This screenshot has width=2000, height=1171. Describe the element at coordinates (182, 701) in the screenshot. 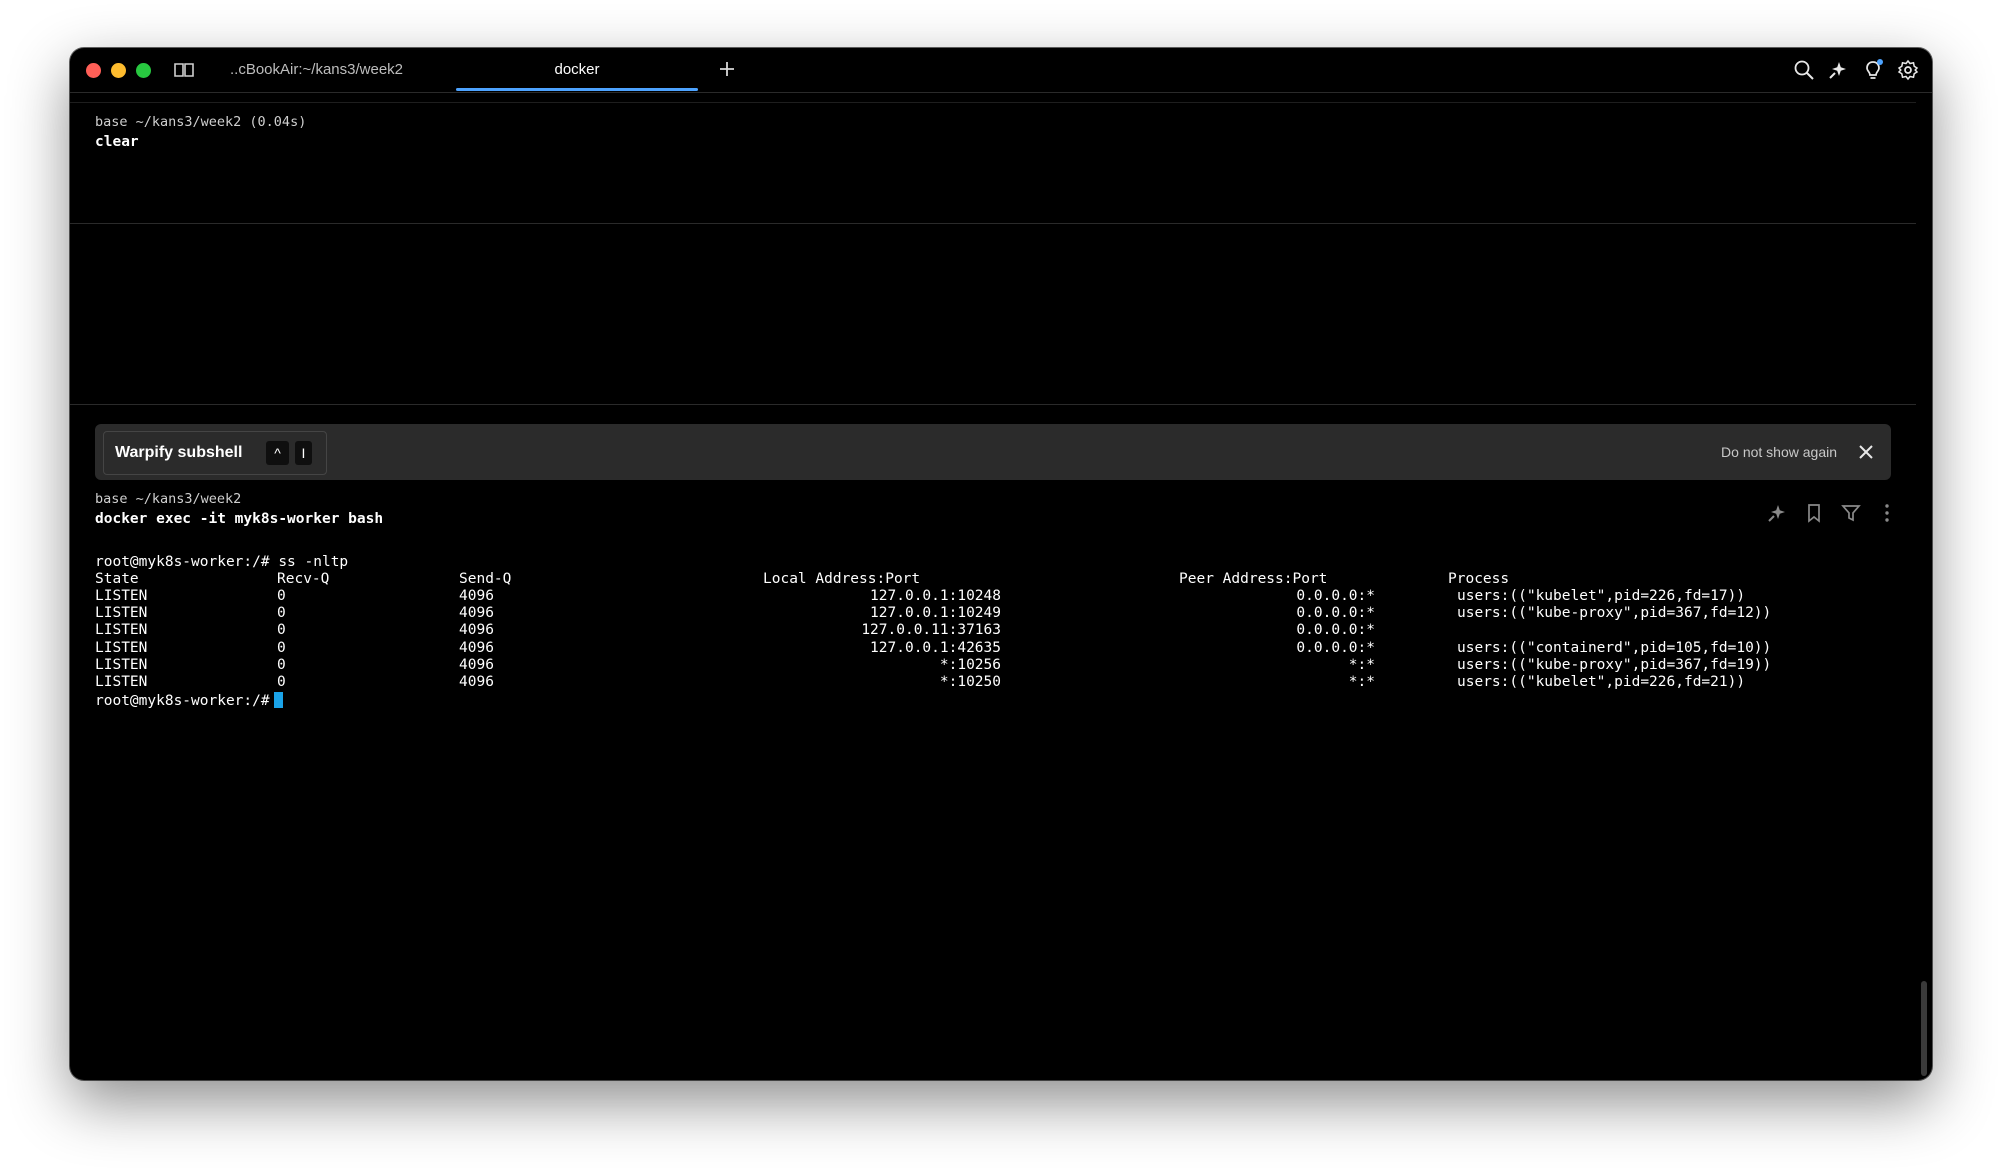

I see `prompt: root@myk8s-worker:/#` at that location.